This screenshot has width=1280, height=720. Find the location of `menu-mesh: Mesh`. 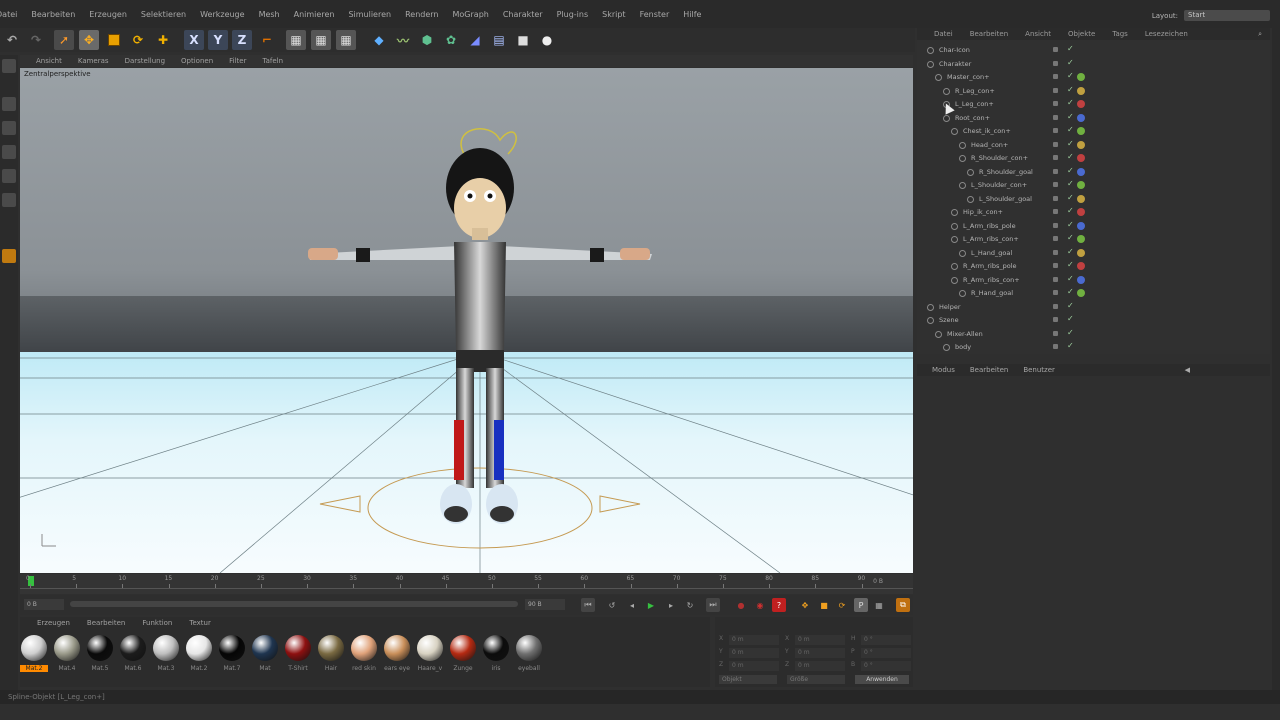

menu-mesh: Mesh is located at coordinates (269, 14).